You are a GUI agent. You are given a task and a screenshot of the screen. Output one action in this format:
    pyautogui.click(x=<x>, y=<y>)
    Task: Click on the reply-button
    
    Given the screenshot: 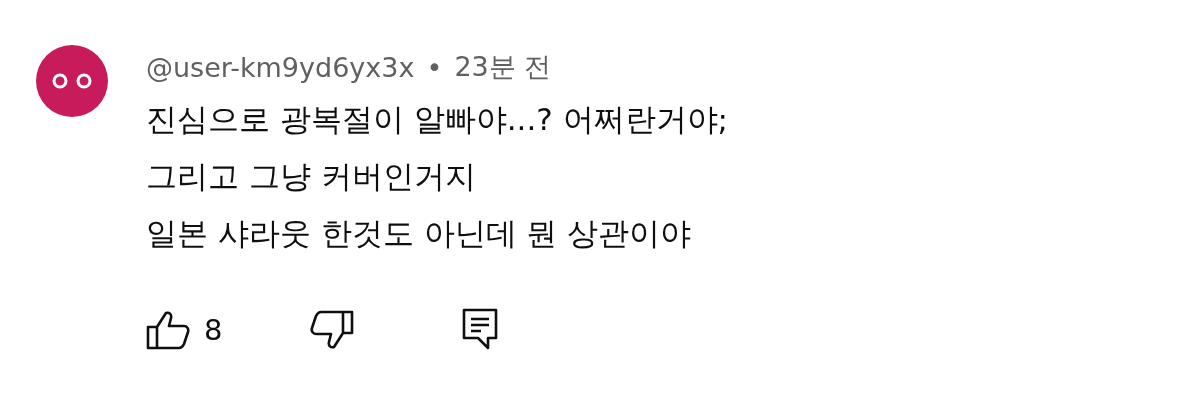 What is the action you would take?
    pyautogui.click(x=480, y=330)
    